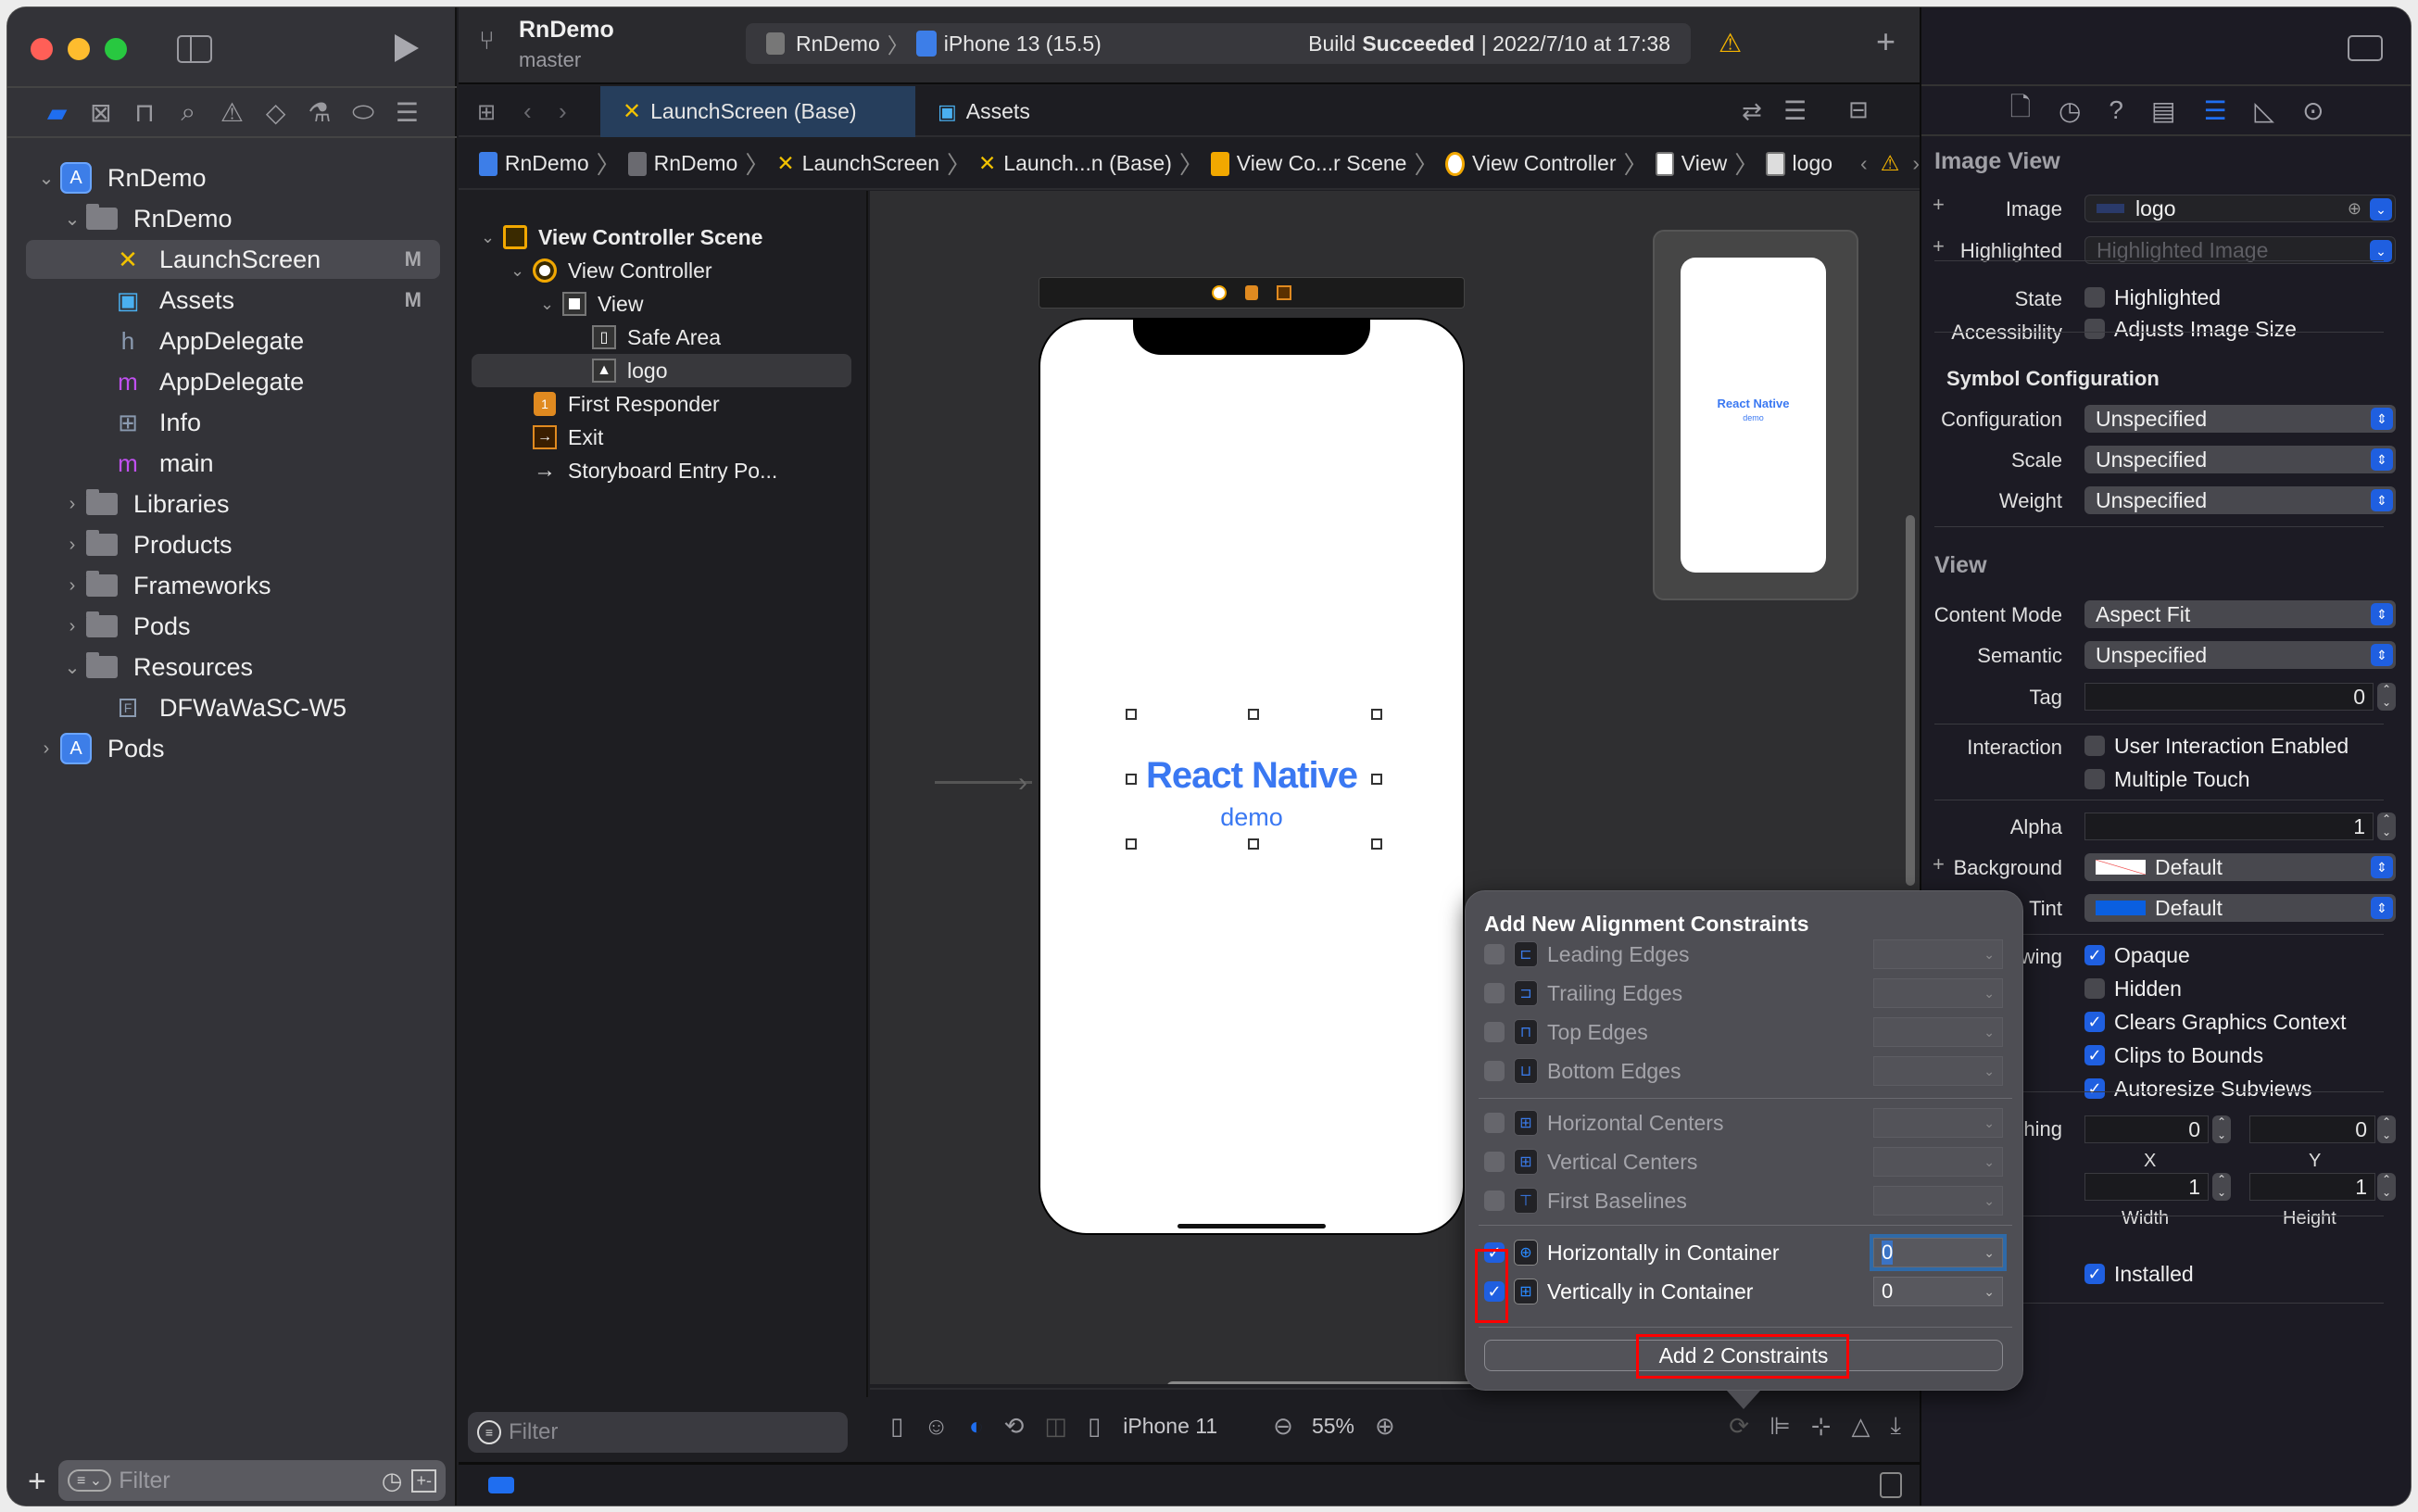 The image size is (2418, 1512). Describe the element at coordinates (407, 48) in the screenshot. I see `run-button` at that location.